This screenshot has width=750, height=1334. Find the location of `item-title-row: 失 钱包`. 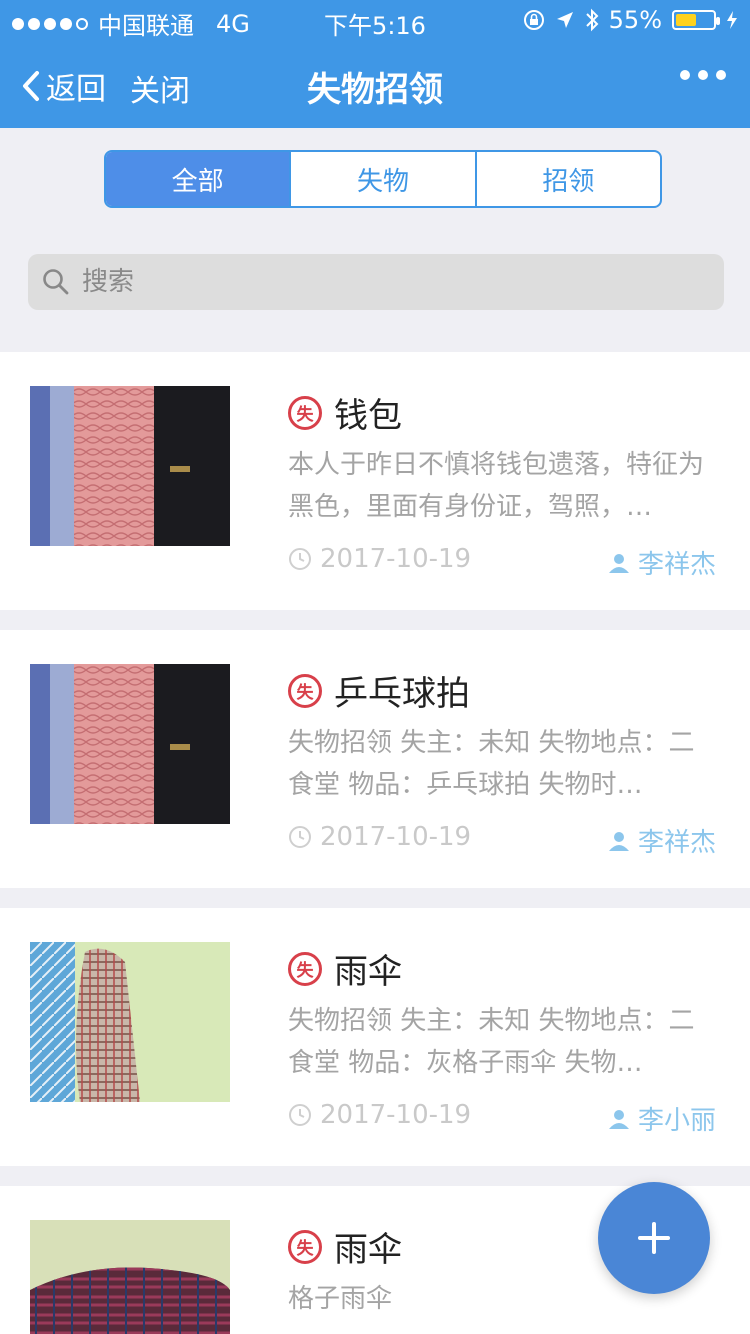

item-title-row: 失 钱包 is located at coordinates (345, 412).